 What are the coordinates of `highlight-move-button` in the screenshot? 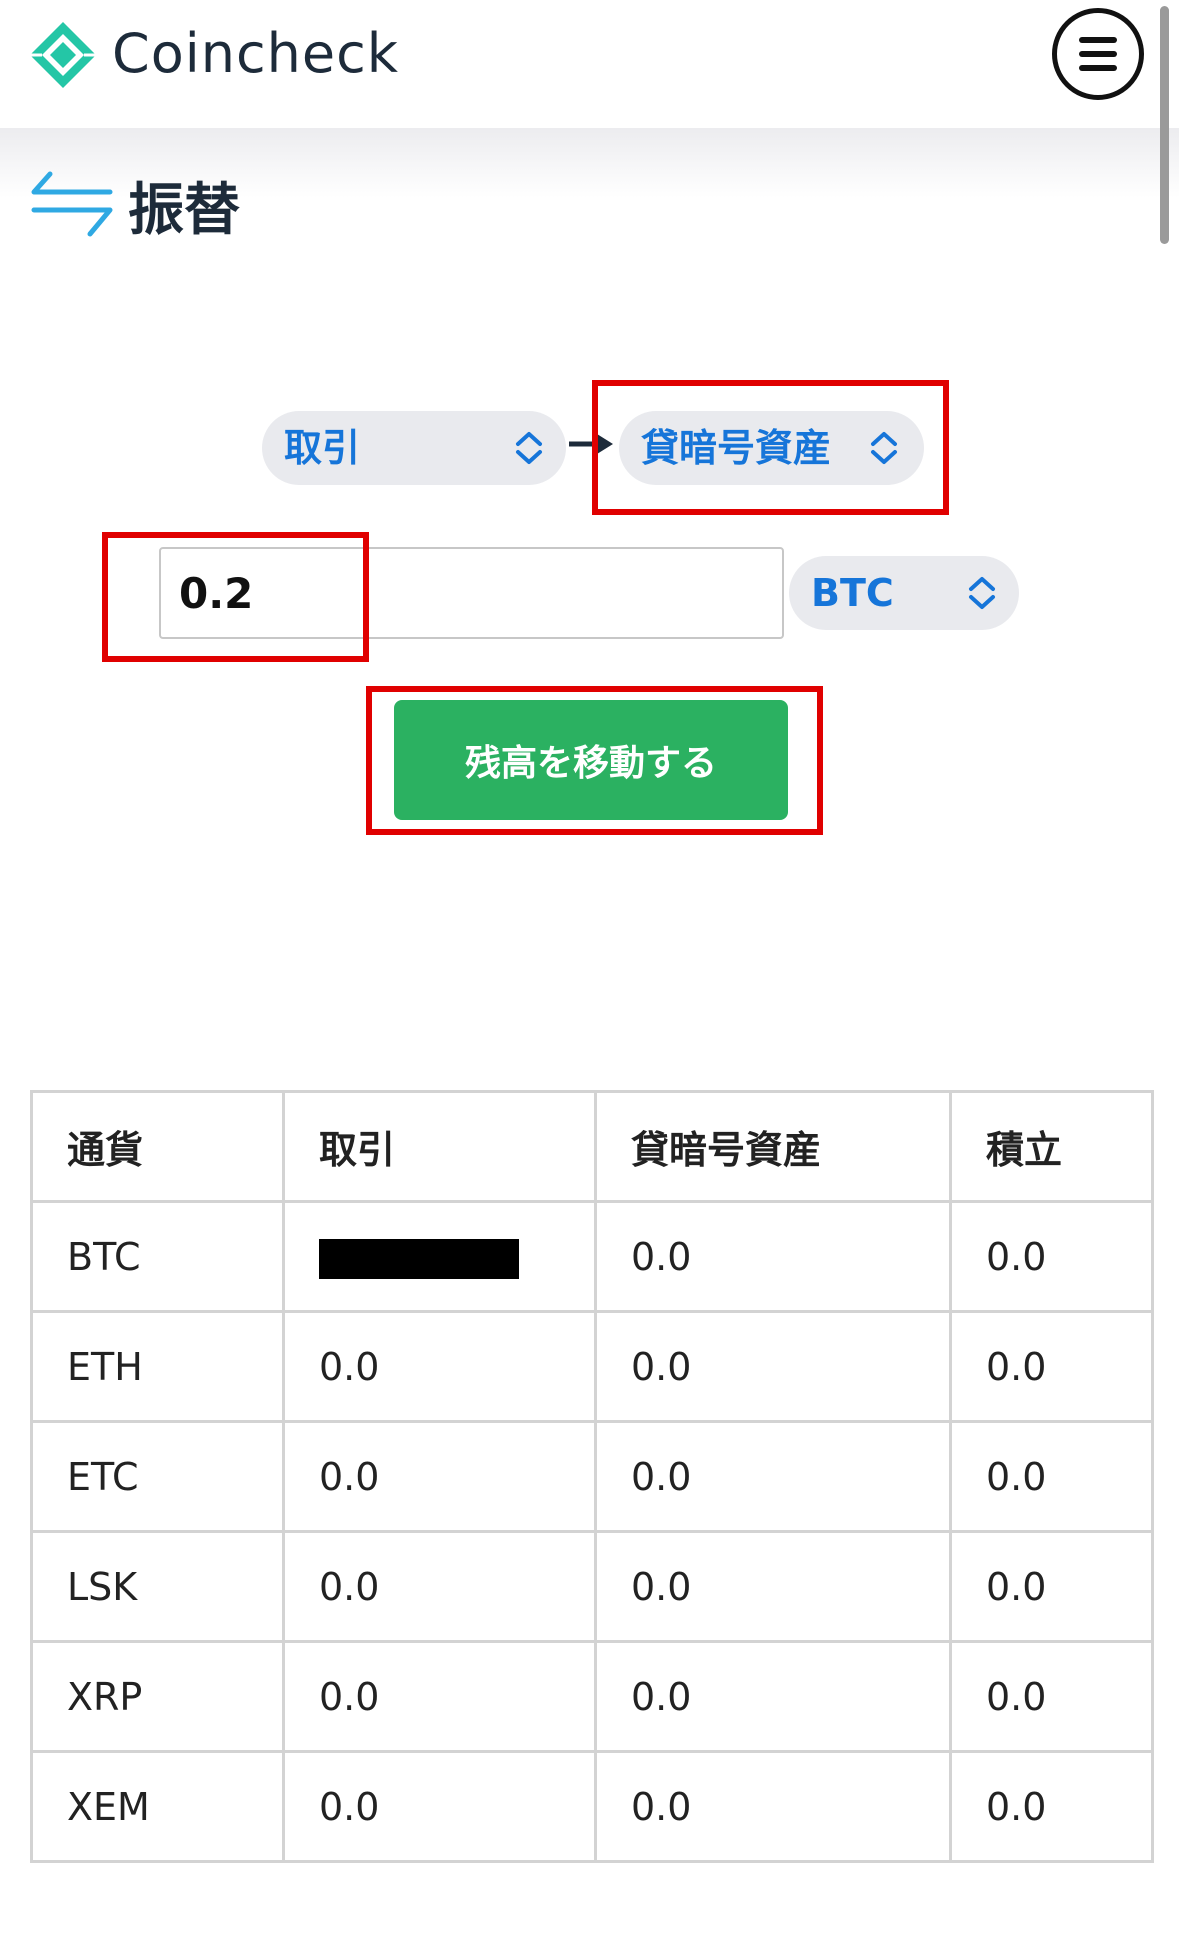 It's located at (594, 760).